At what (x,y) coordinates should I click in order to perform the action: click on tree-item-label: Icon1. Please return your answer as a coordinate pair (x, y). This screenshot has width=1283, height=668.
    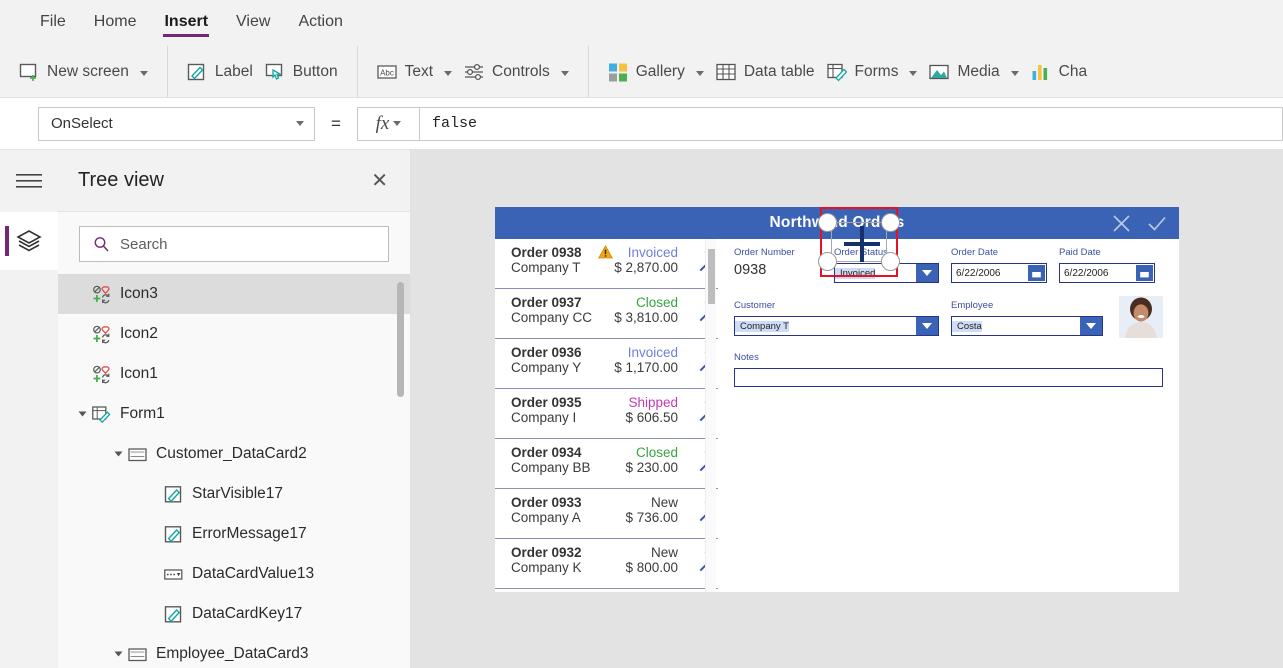
    Looking at the image, I should click on (139, 373).